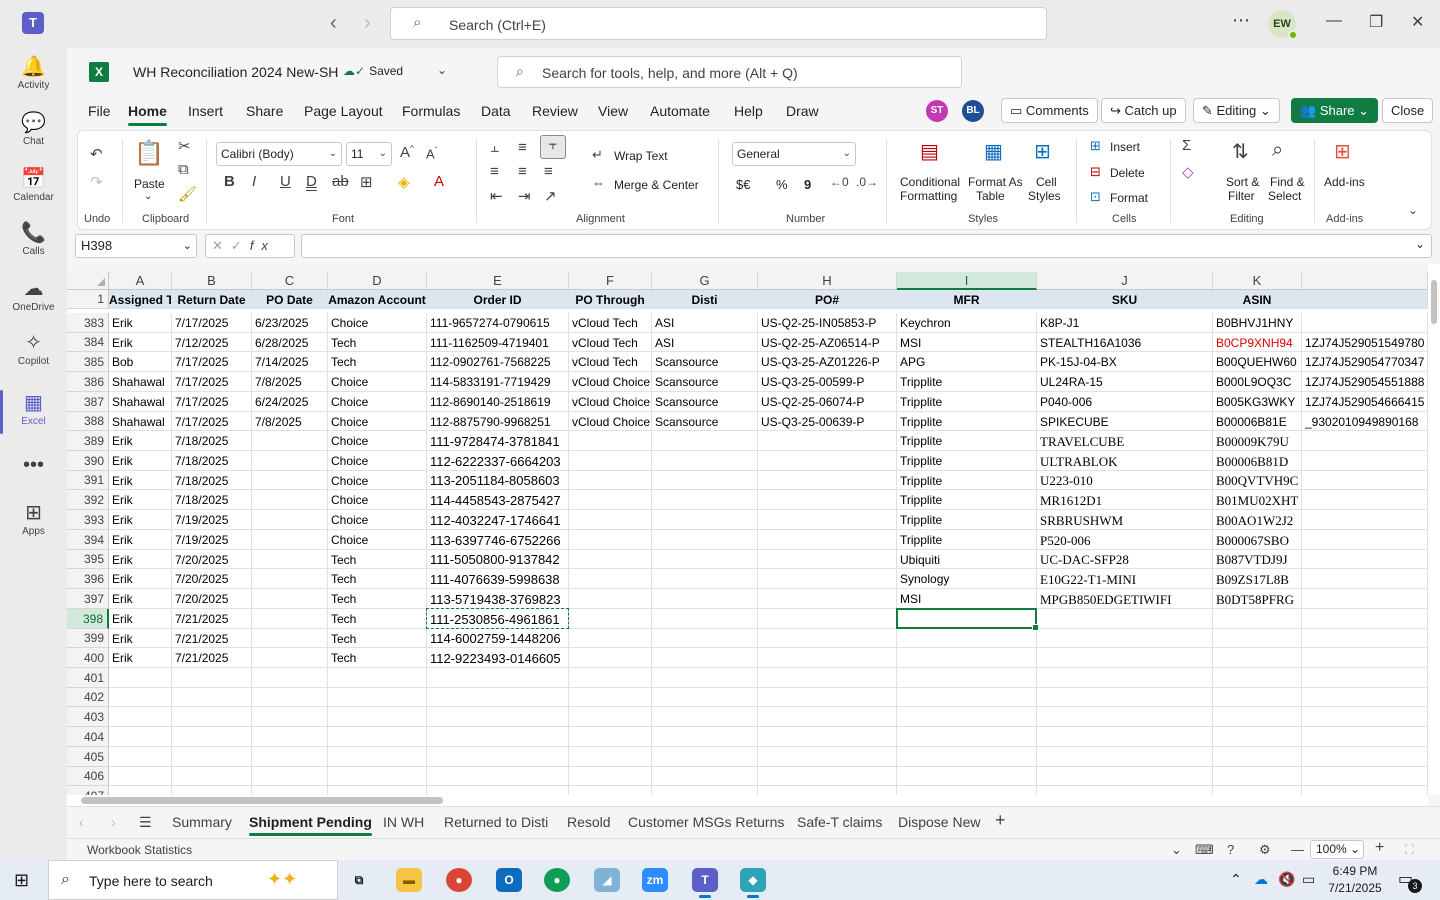 Image resolution: width=1440 pixels, height=900 pixels. What do you see at coordinates (366, 182) in the screenshot?
I see `borders-icon: ⊞` at bounding box center [366, 182].